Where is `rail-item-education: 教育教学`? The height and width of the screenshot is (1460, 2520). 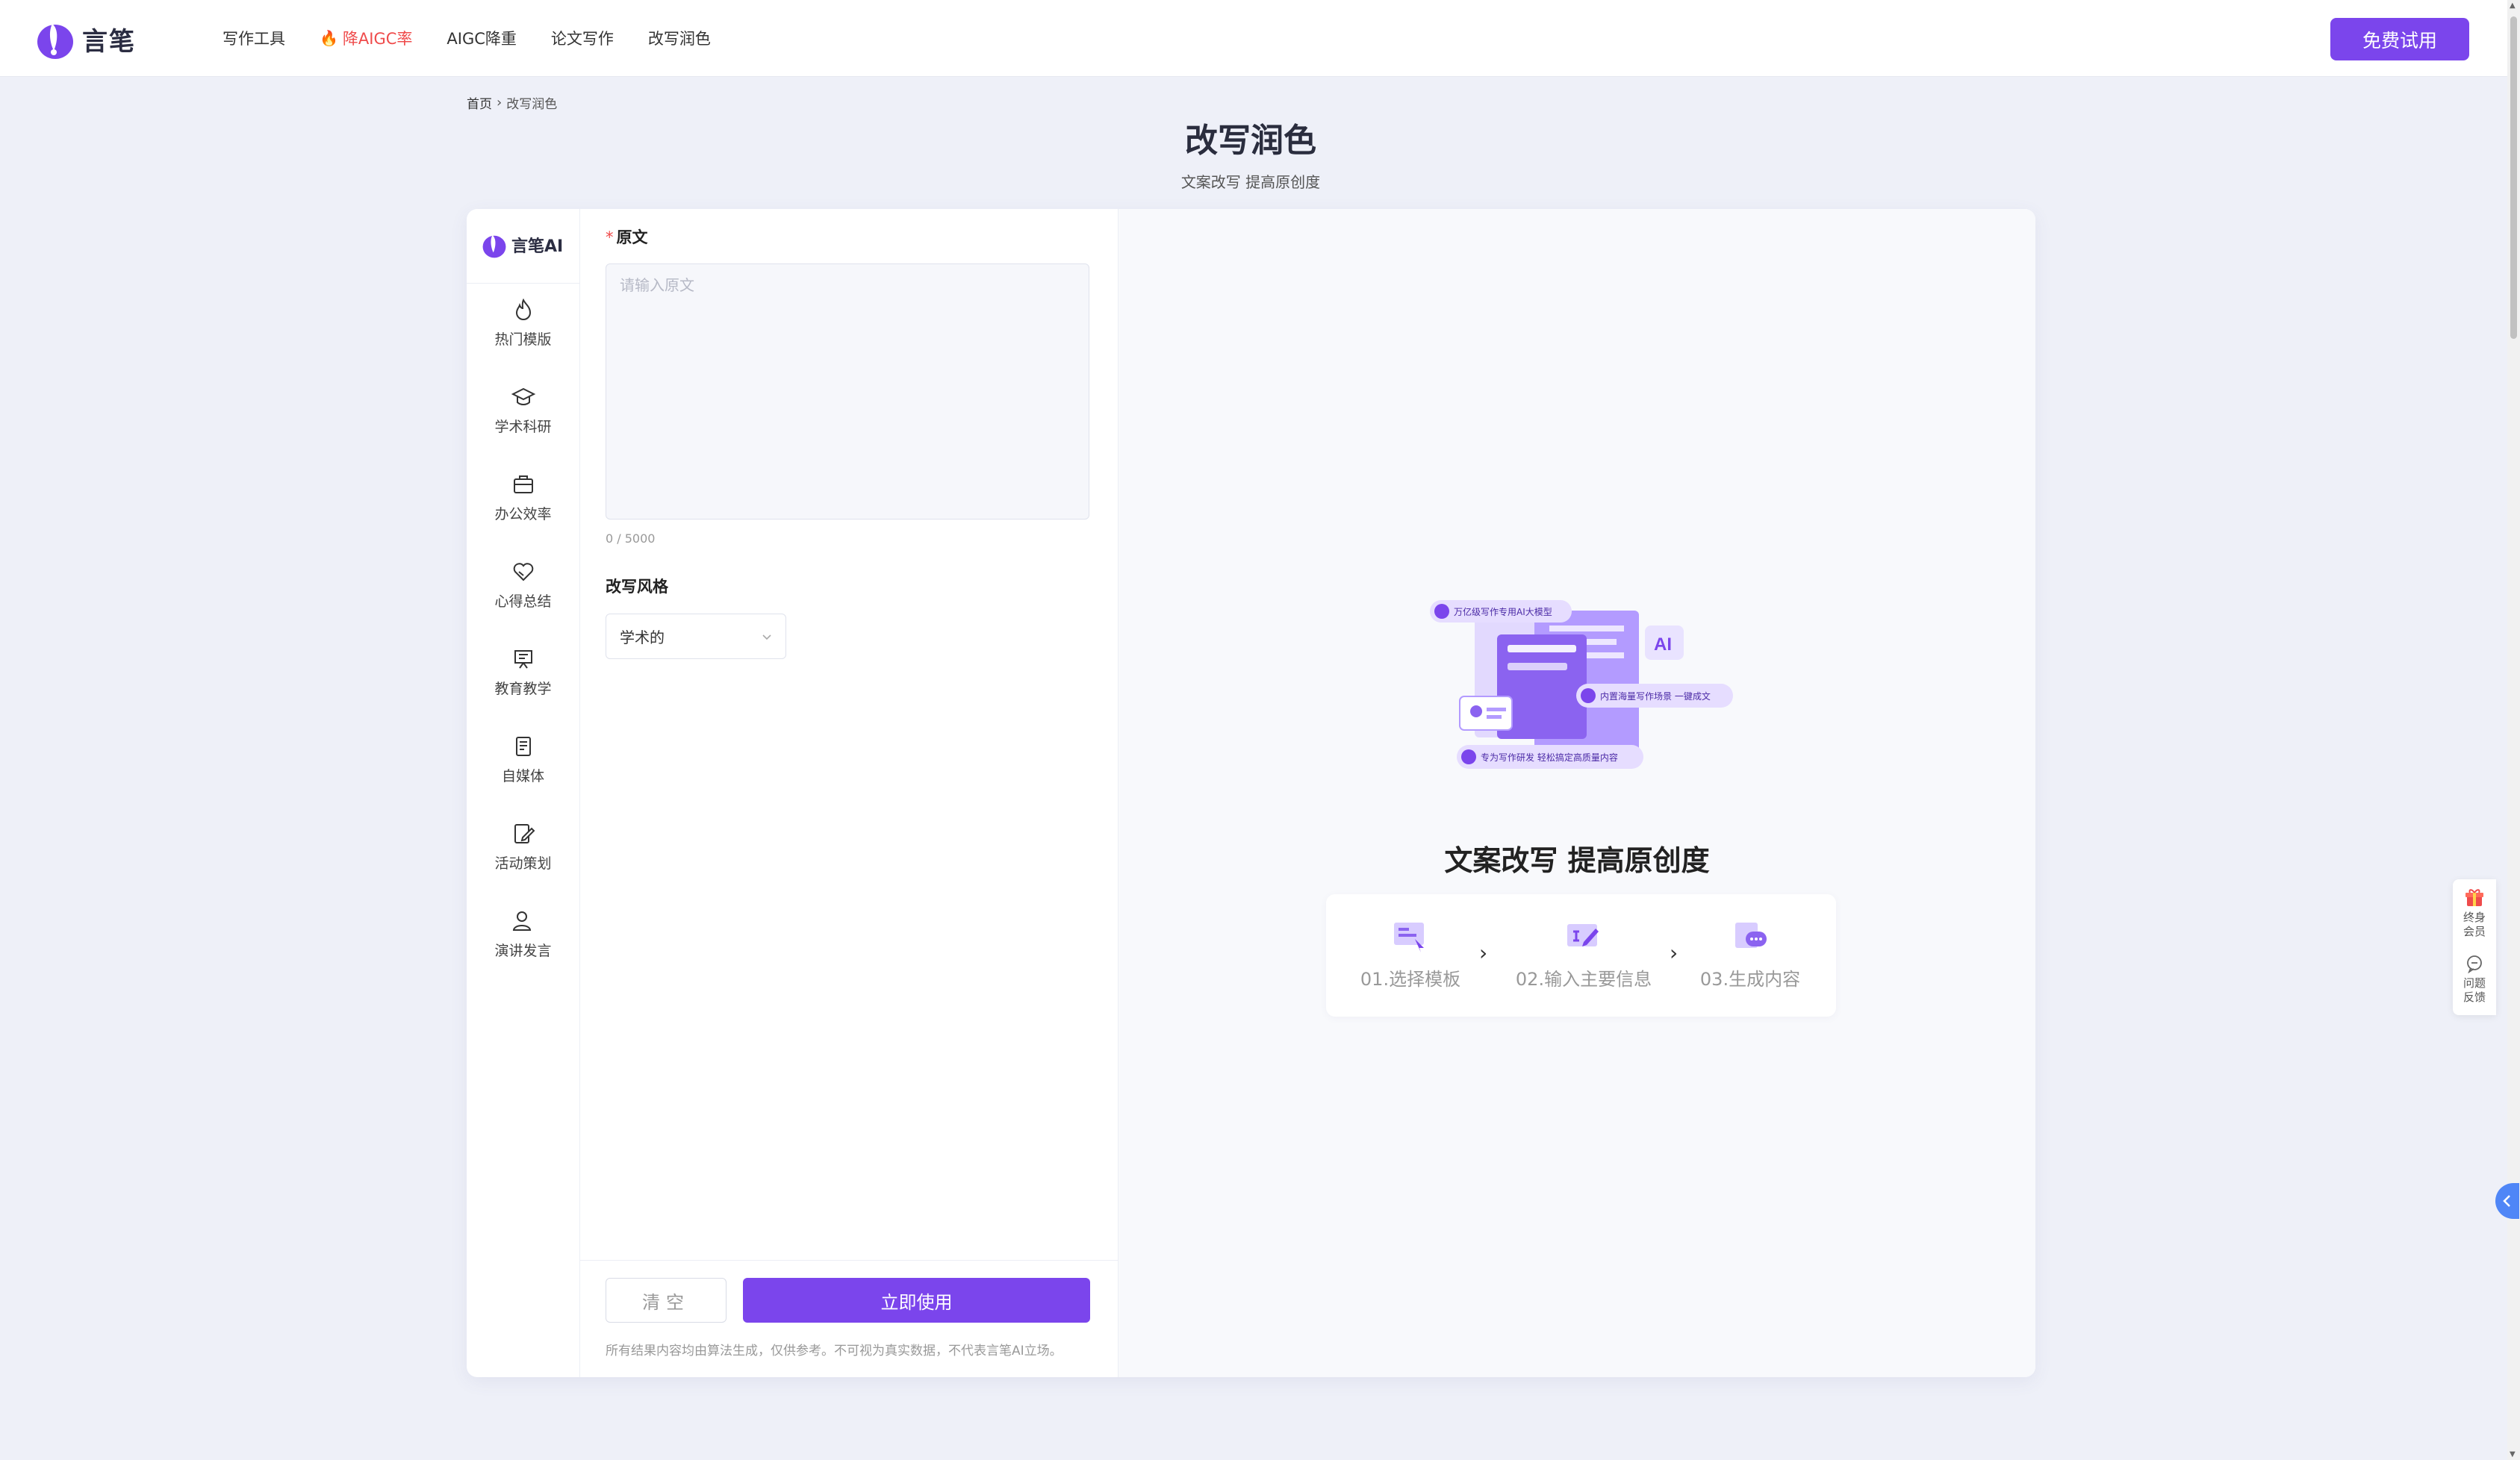
rail-item-education: 教育教学 is located at coordinates (523, 683).